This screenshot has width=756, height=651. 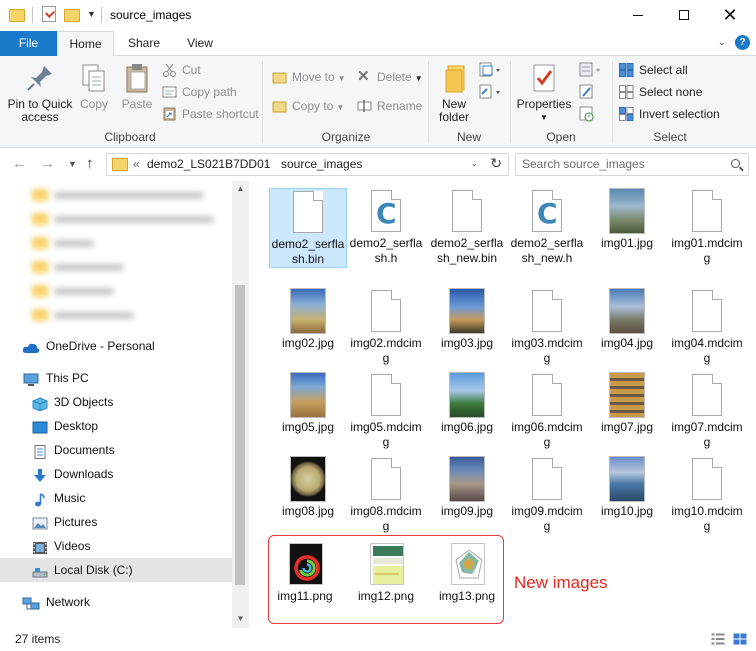 I want to click on nav-item-documents: Documents, so click(x=116, y=450).